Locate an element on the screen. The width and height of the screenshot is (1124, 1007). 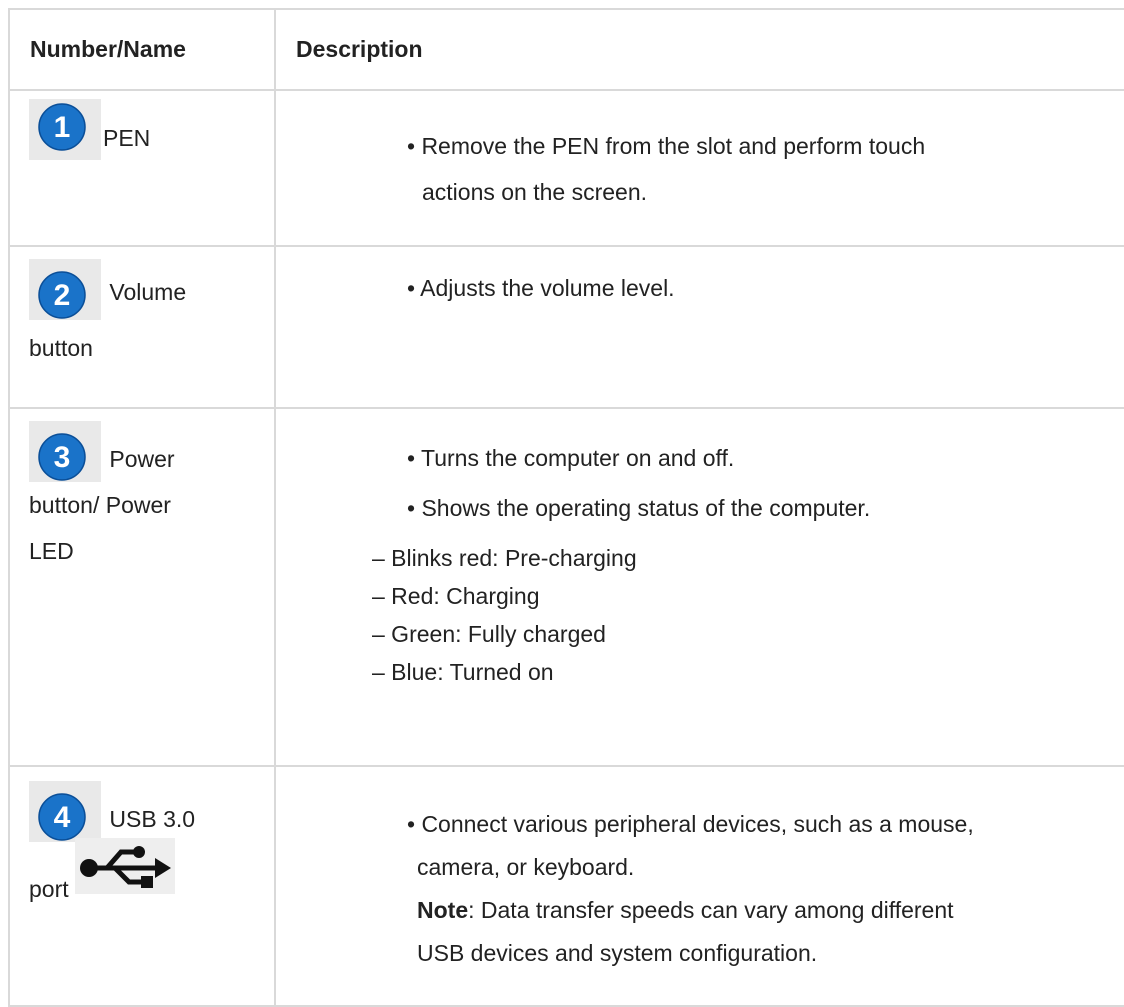
desc-line: actions on the screen. is located at coordinates (535, 192).